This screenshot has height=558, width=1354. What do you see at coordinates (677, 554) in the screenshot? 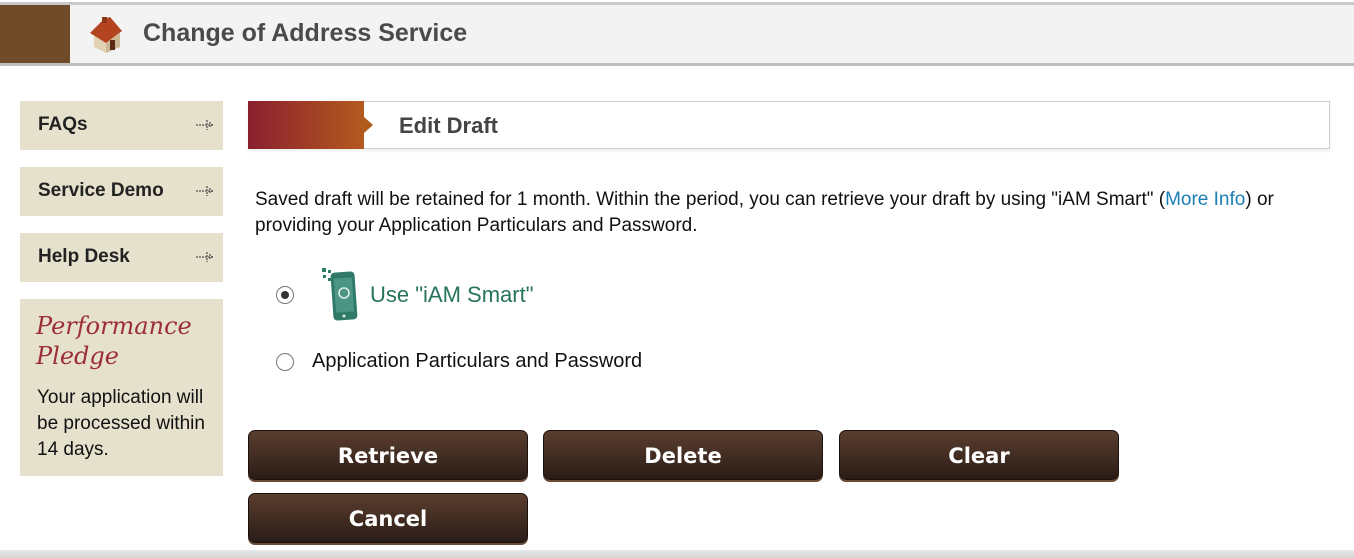
I see `footer-divider` at bounding box center [677, 554].